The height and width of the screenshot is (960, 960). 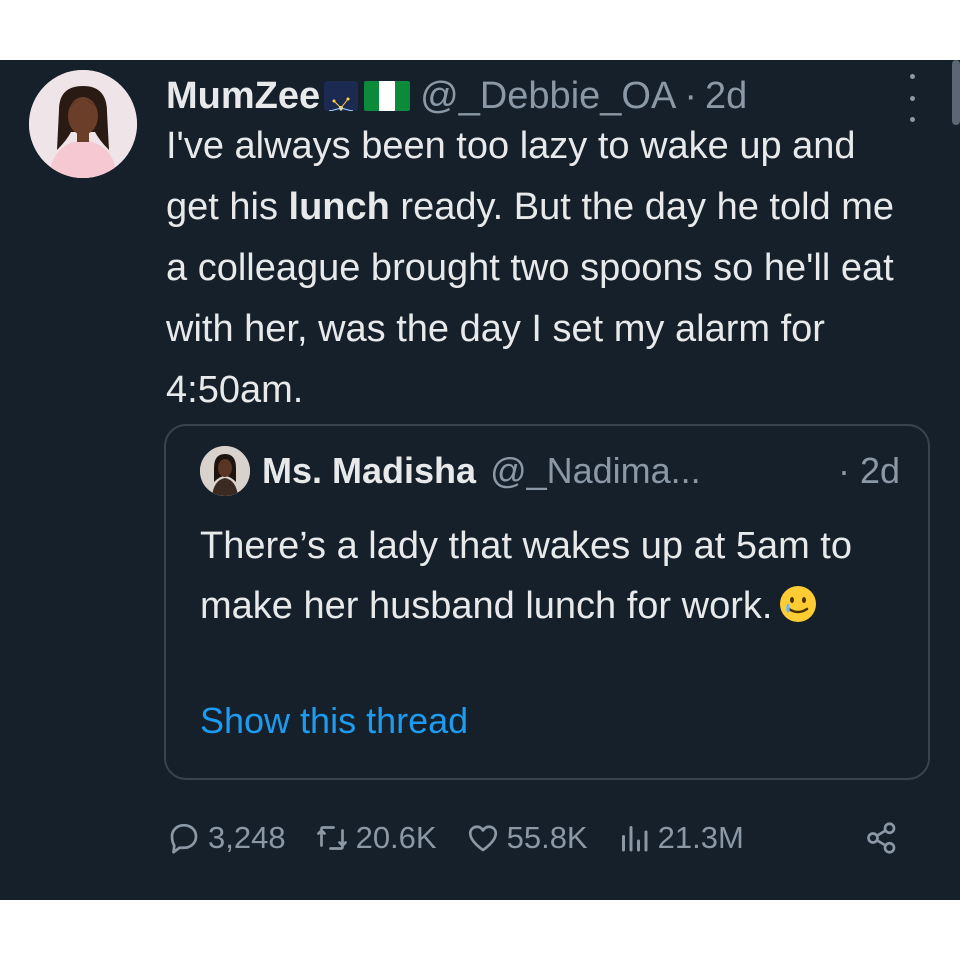 What do you see at coordinates (634, 839) in the screenshot?
I see `views-icon` at bounding box center [634, 839].